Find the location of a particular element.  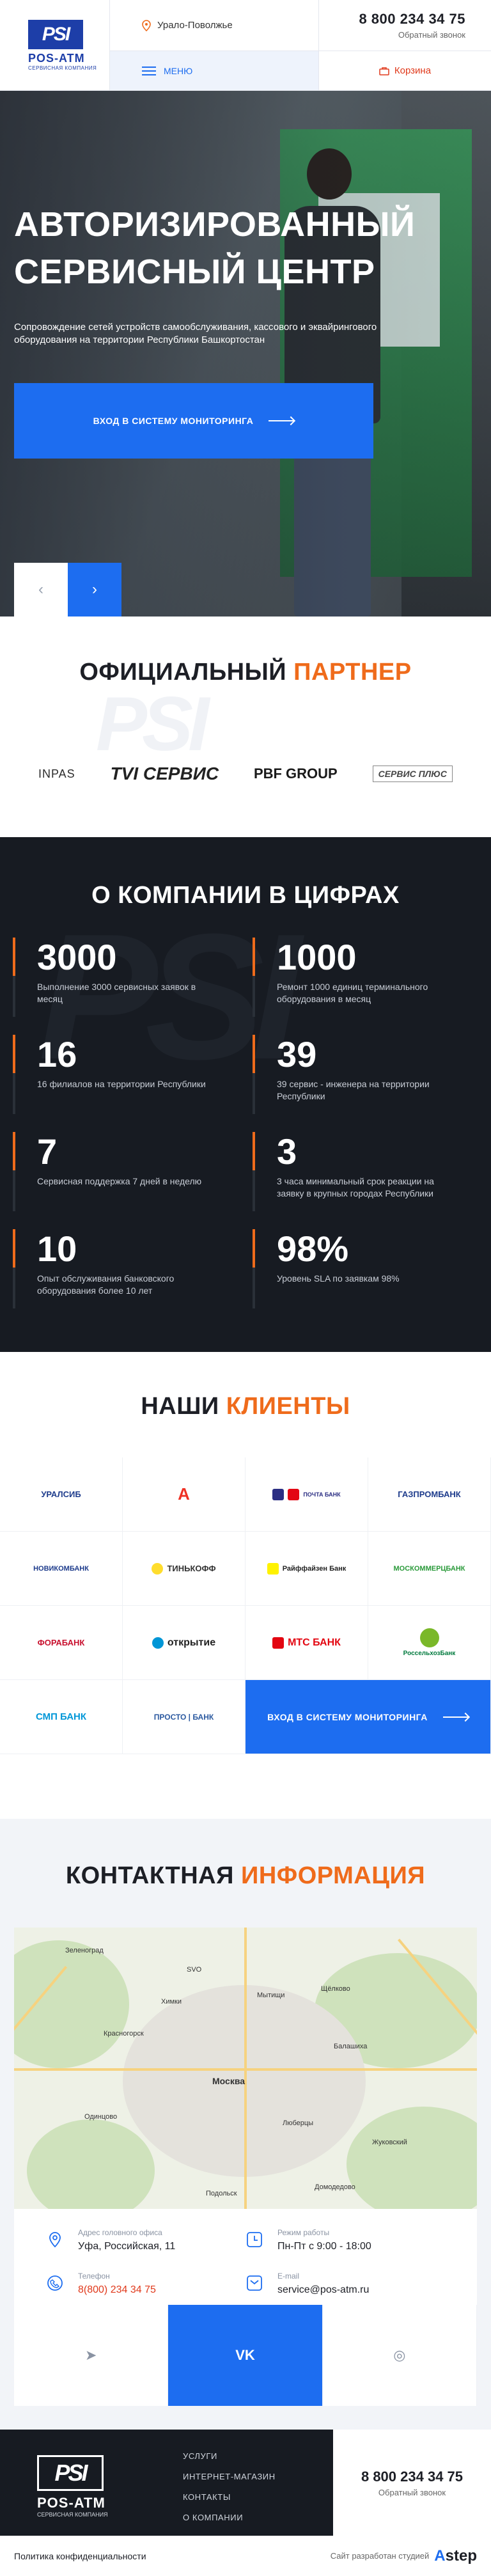

mail-icon is located at coordinates (254, 2283).